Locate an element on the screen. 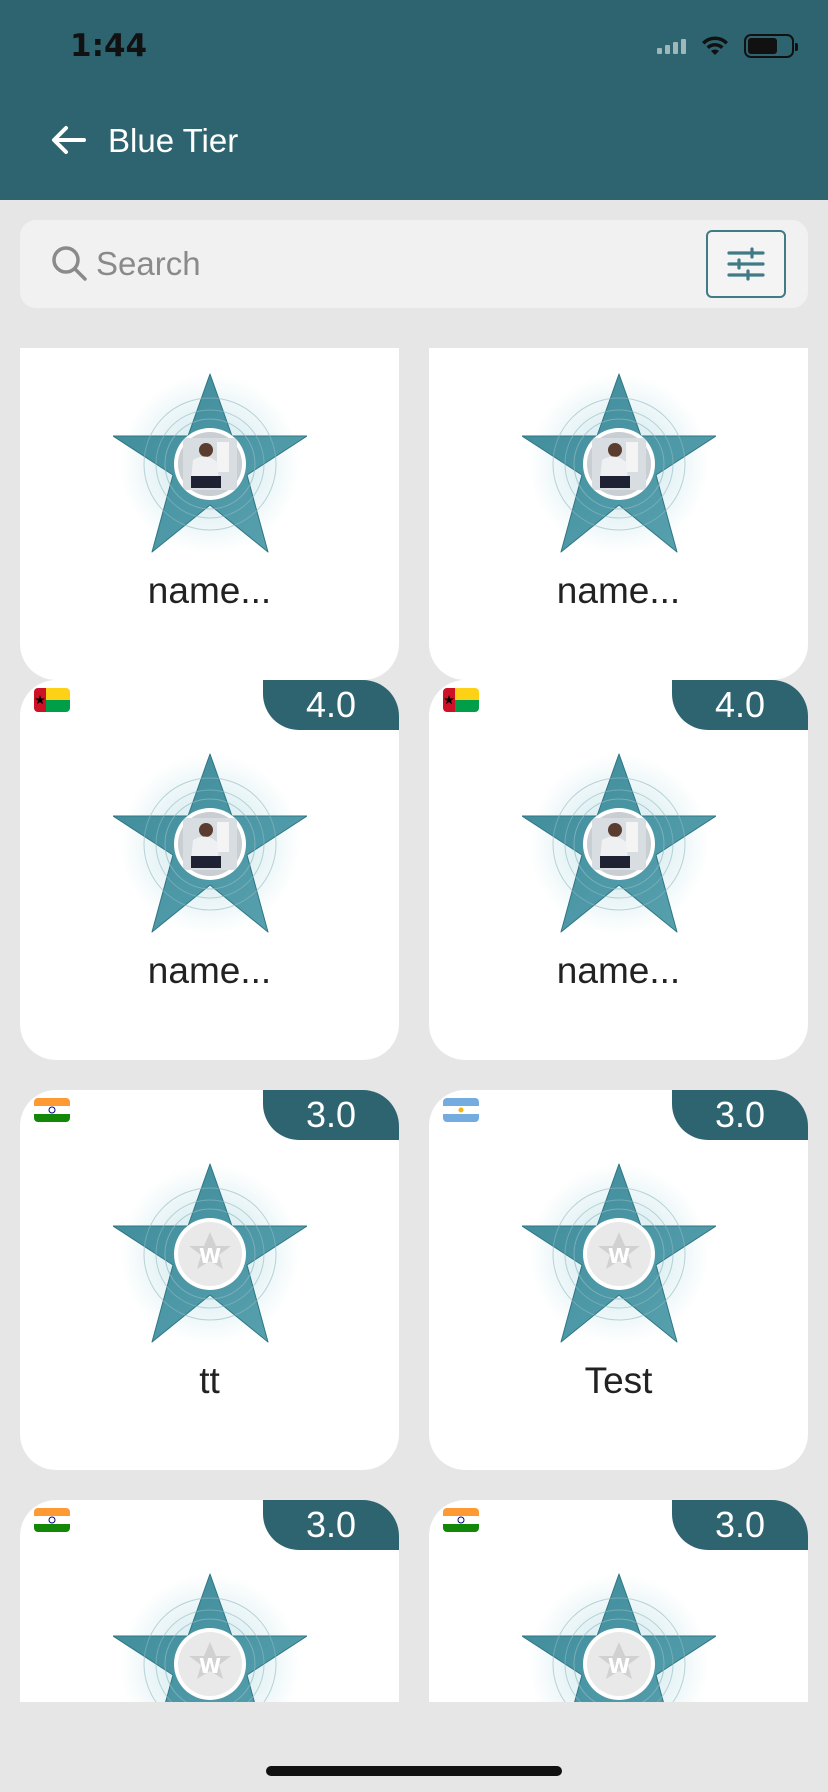 The width and height of the screenshot is (828, 1792). member-card: 3.0 W Test is located at coordinates (618, 1280).